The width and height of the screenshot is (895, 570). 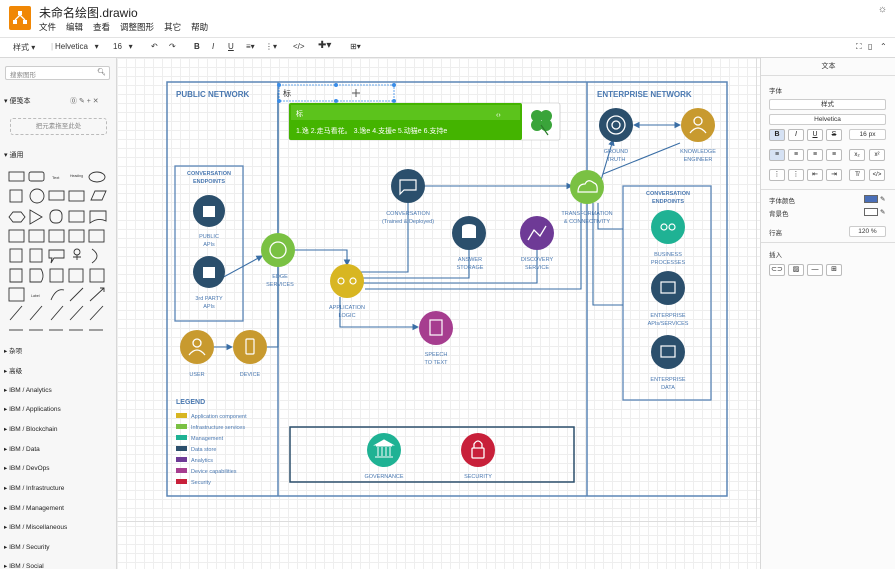 What do you see at coordinates (857, 155) in the screenshot?
I see `subscript-button: x₂` at bounding box center [857, 155].